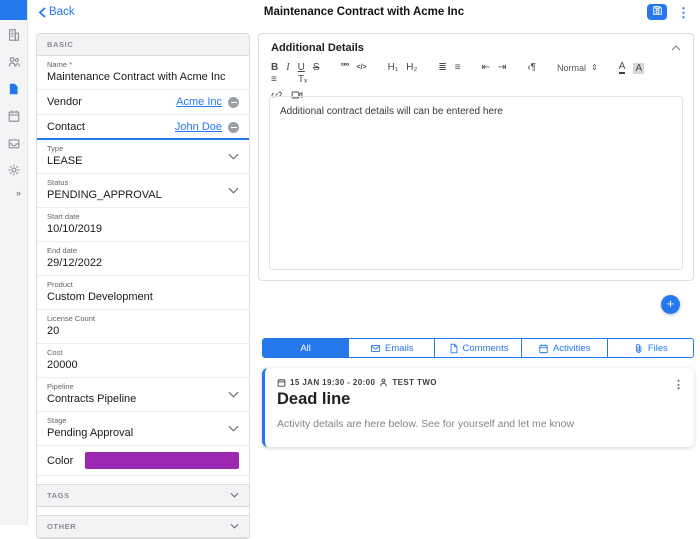 This screenshot has height=539, width=700. Describe the element at coordinates (66, 127) in the screenshot. I see `field-contact-label: Contact` at that location.